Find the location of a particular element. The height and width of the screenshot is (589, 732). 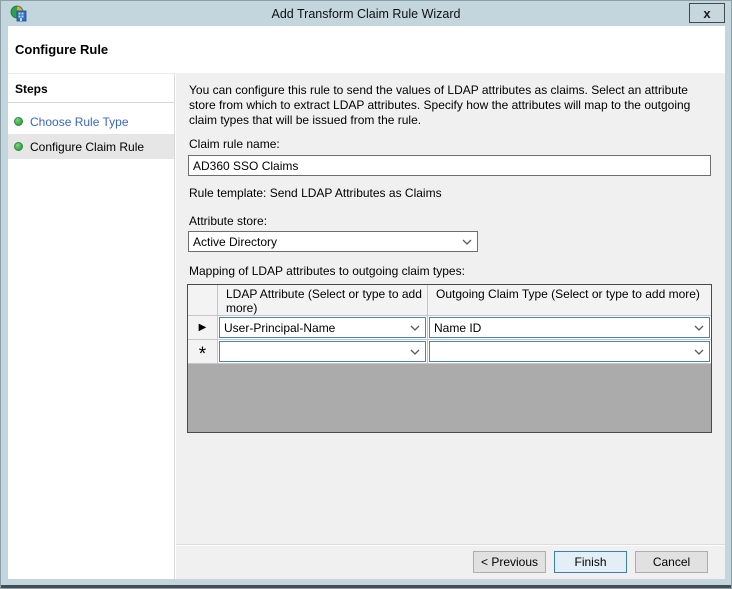

grid-cell-outgoing-claim-row2 is located at coordinates (569, 352).